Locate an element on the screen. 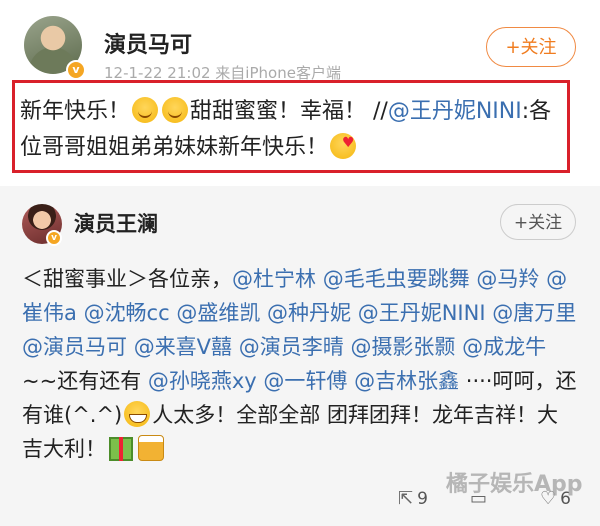 The image size is (600, 526). post-text-part: 新年快乐！ is located at coordinates (75, 111).